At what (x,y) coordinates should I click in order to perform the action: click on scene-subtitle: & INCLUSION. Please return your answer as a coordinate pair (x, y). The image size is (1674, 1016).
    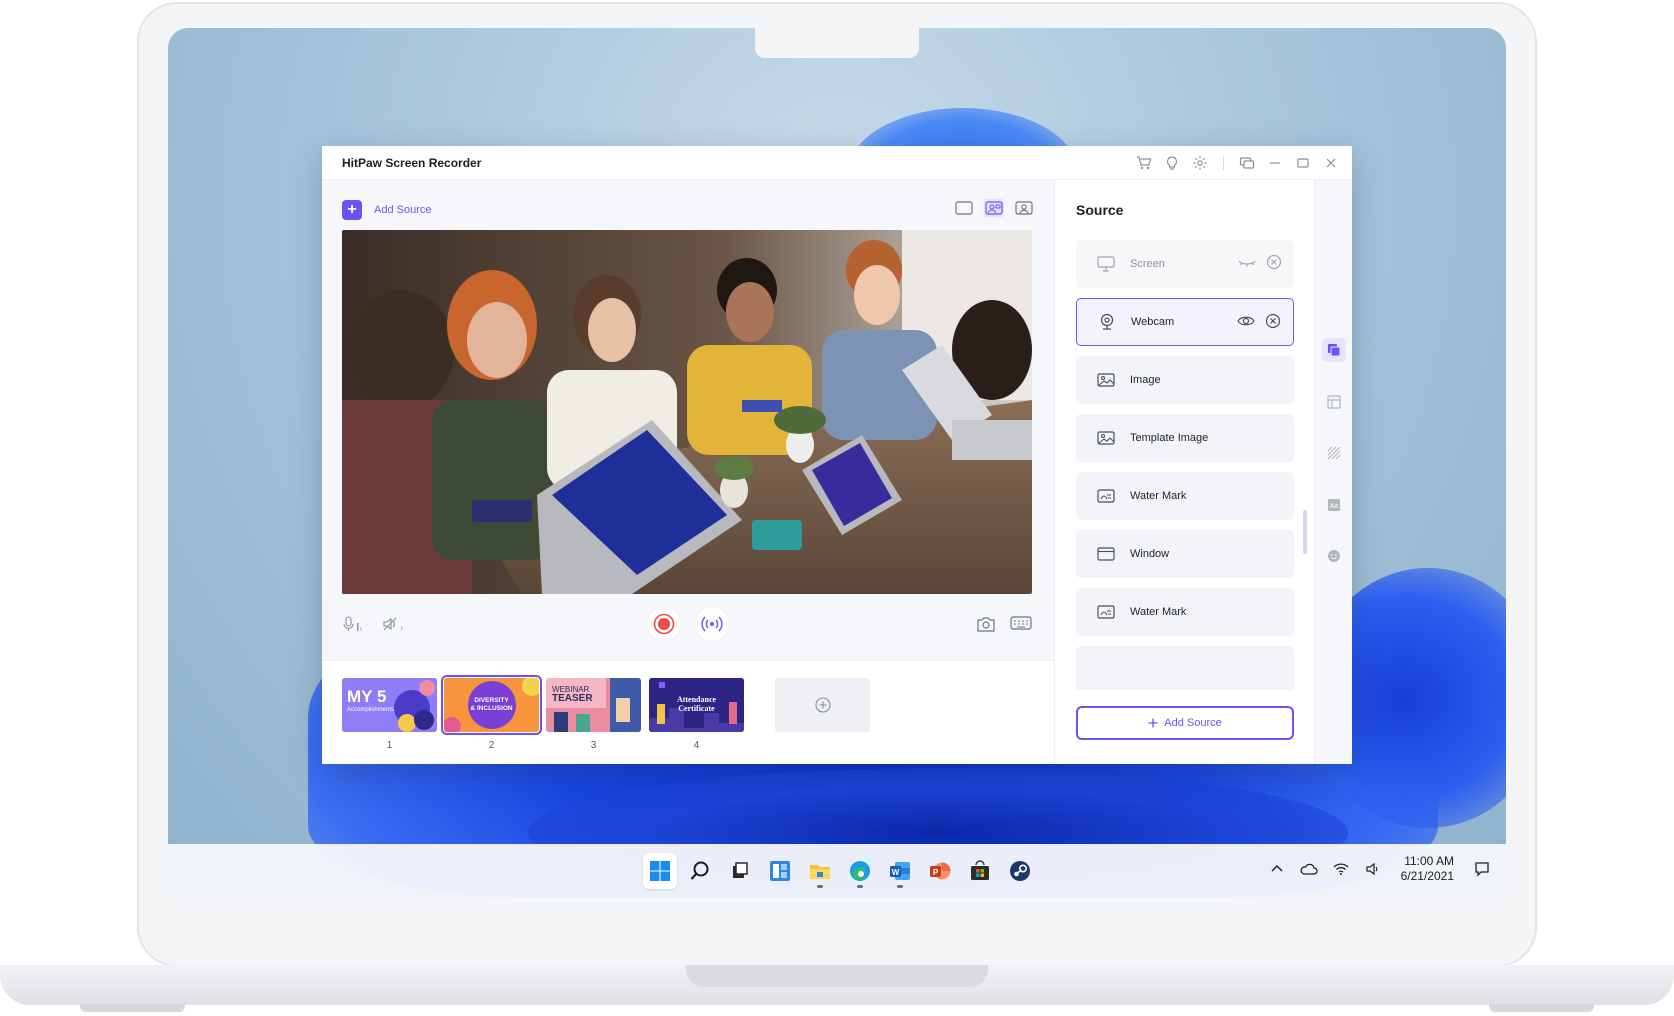
    Looking at the image, I should click on (491, 708).